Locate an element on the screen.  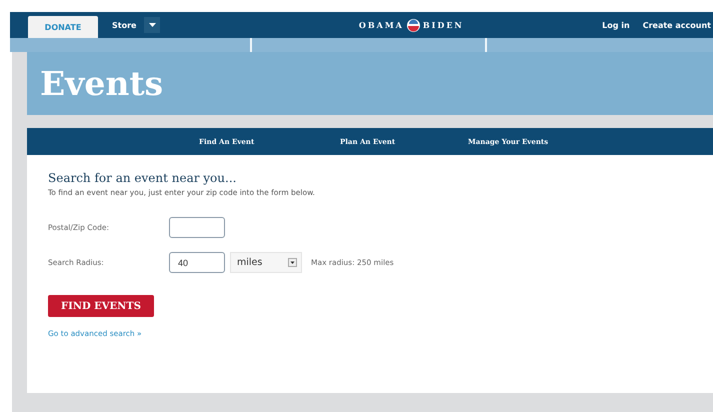
logo-text: OBAMA is located at coordinates (381, 25).